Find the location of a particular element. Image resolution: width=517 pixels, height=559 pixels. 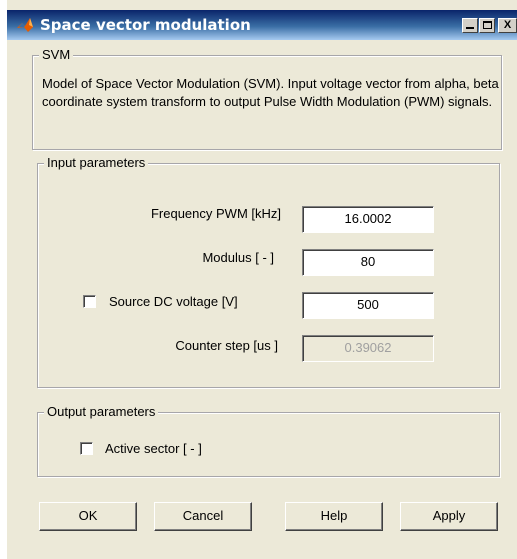

apply-button: Apply is located at coordinates (449, 516).